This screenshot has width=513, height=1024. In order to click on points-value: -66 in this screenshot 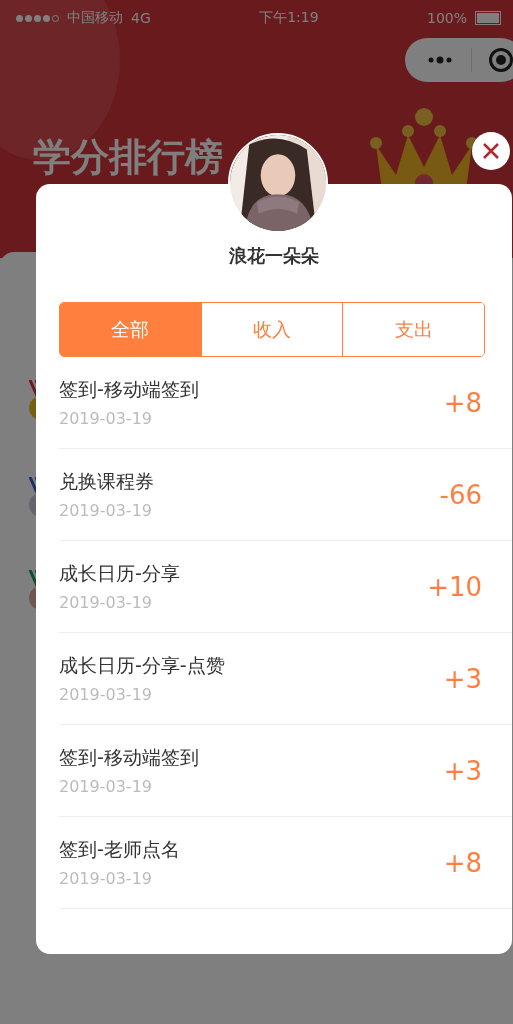, I will do `click(460, 494)`.